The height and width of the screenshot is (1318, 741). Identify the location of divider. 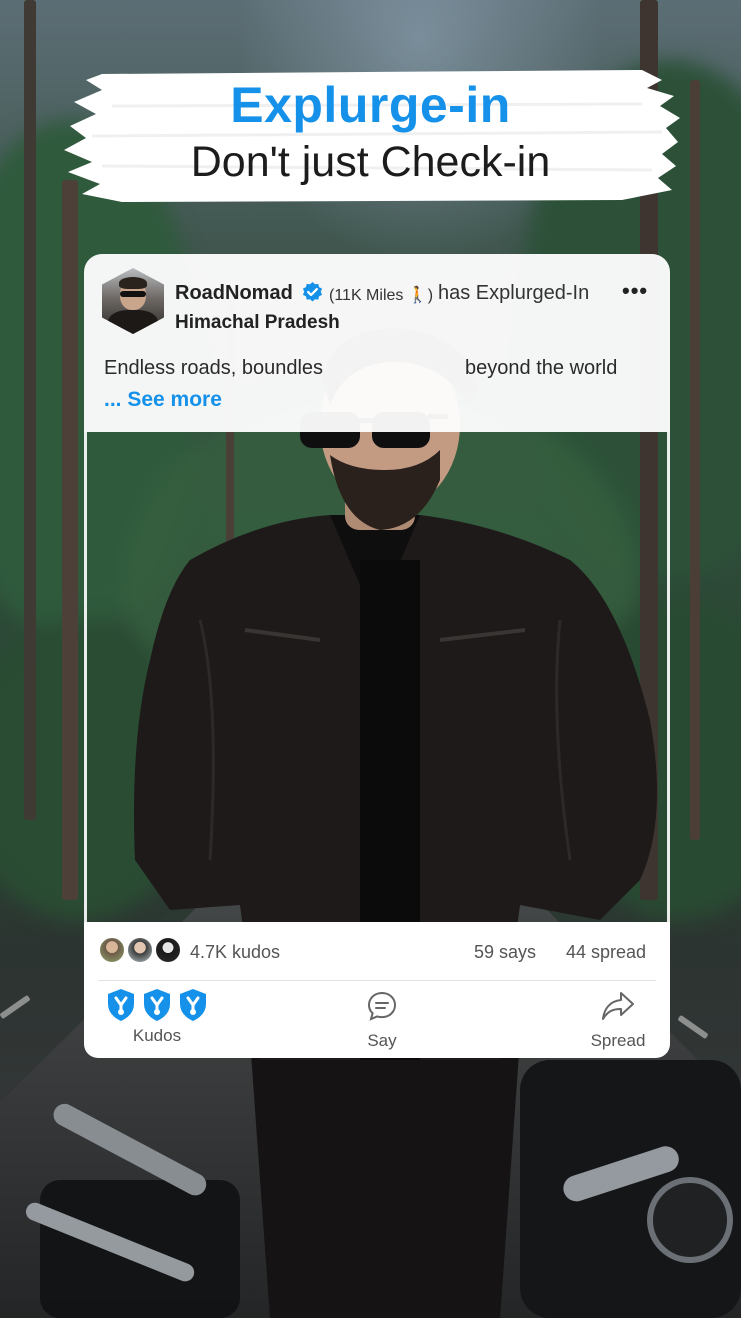
(377, 980).